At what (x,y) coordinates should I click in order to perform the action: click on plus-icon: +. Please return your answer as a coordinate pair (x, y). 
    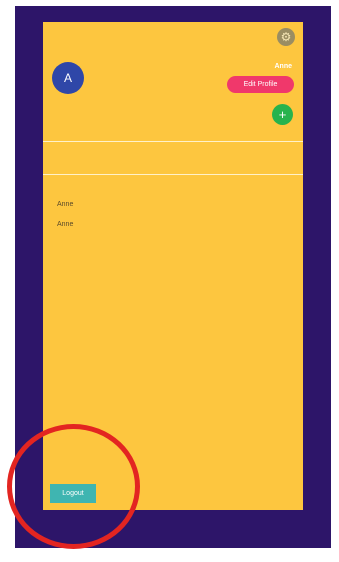
    Looking at the image, I should click on (282, 114).